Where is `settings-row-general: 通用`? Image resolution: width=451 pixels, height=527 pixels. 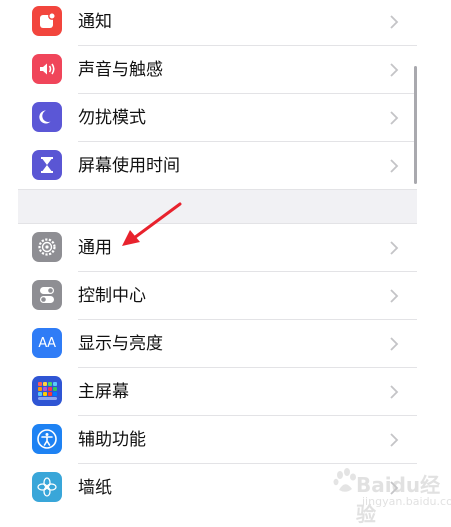 settings-row-general: 通用 is located at coordinates (217, 248).